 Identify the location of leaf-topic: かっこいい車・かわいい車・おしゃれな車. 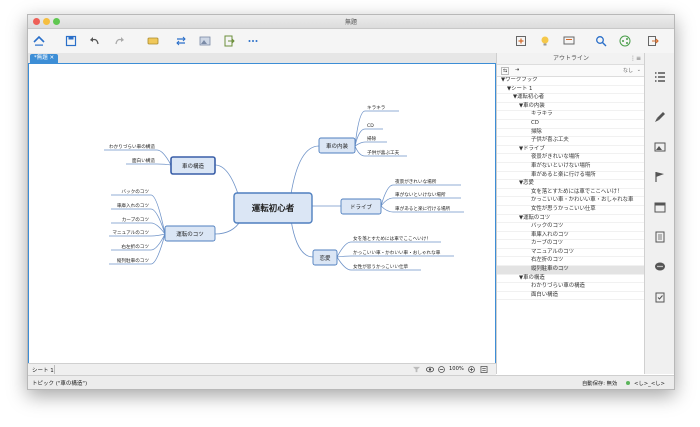
(397, 252).